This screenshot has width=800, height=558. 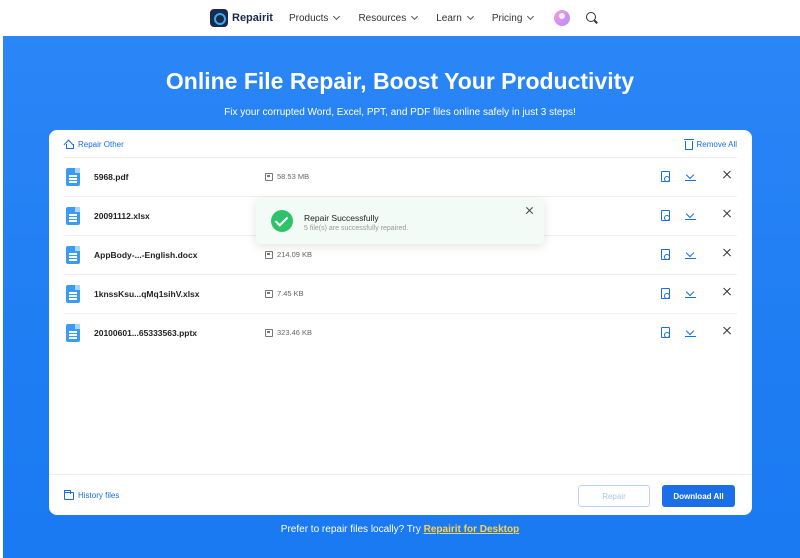 What do you see at coordinates (122, 216) in the screenshot?
I see `file-name: 20091112.xlsx` at bounding box center [122, 216].